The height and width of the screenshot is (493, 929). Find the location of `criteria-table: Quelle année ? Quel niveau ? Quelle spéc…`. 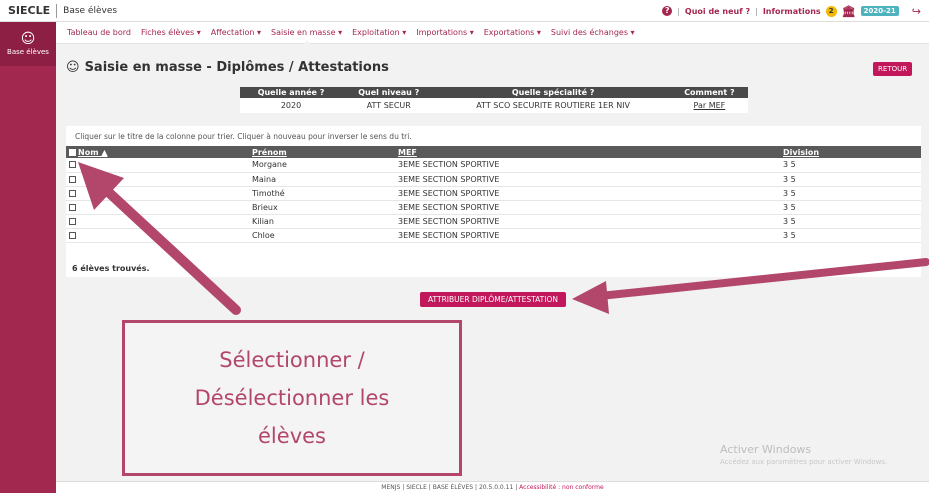

criteria-table: Quelle année ? Quel niveau ? Quelle spéc… is located at coordinates (494, 100).